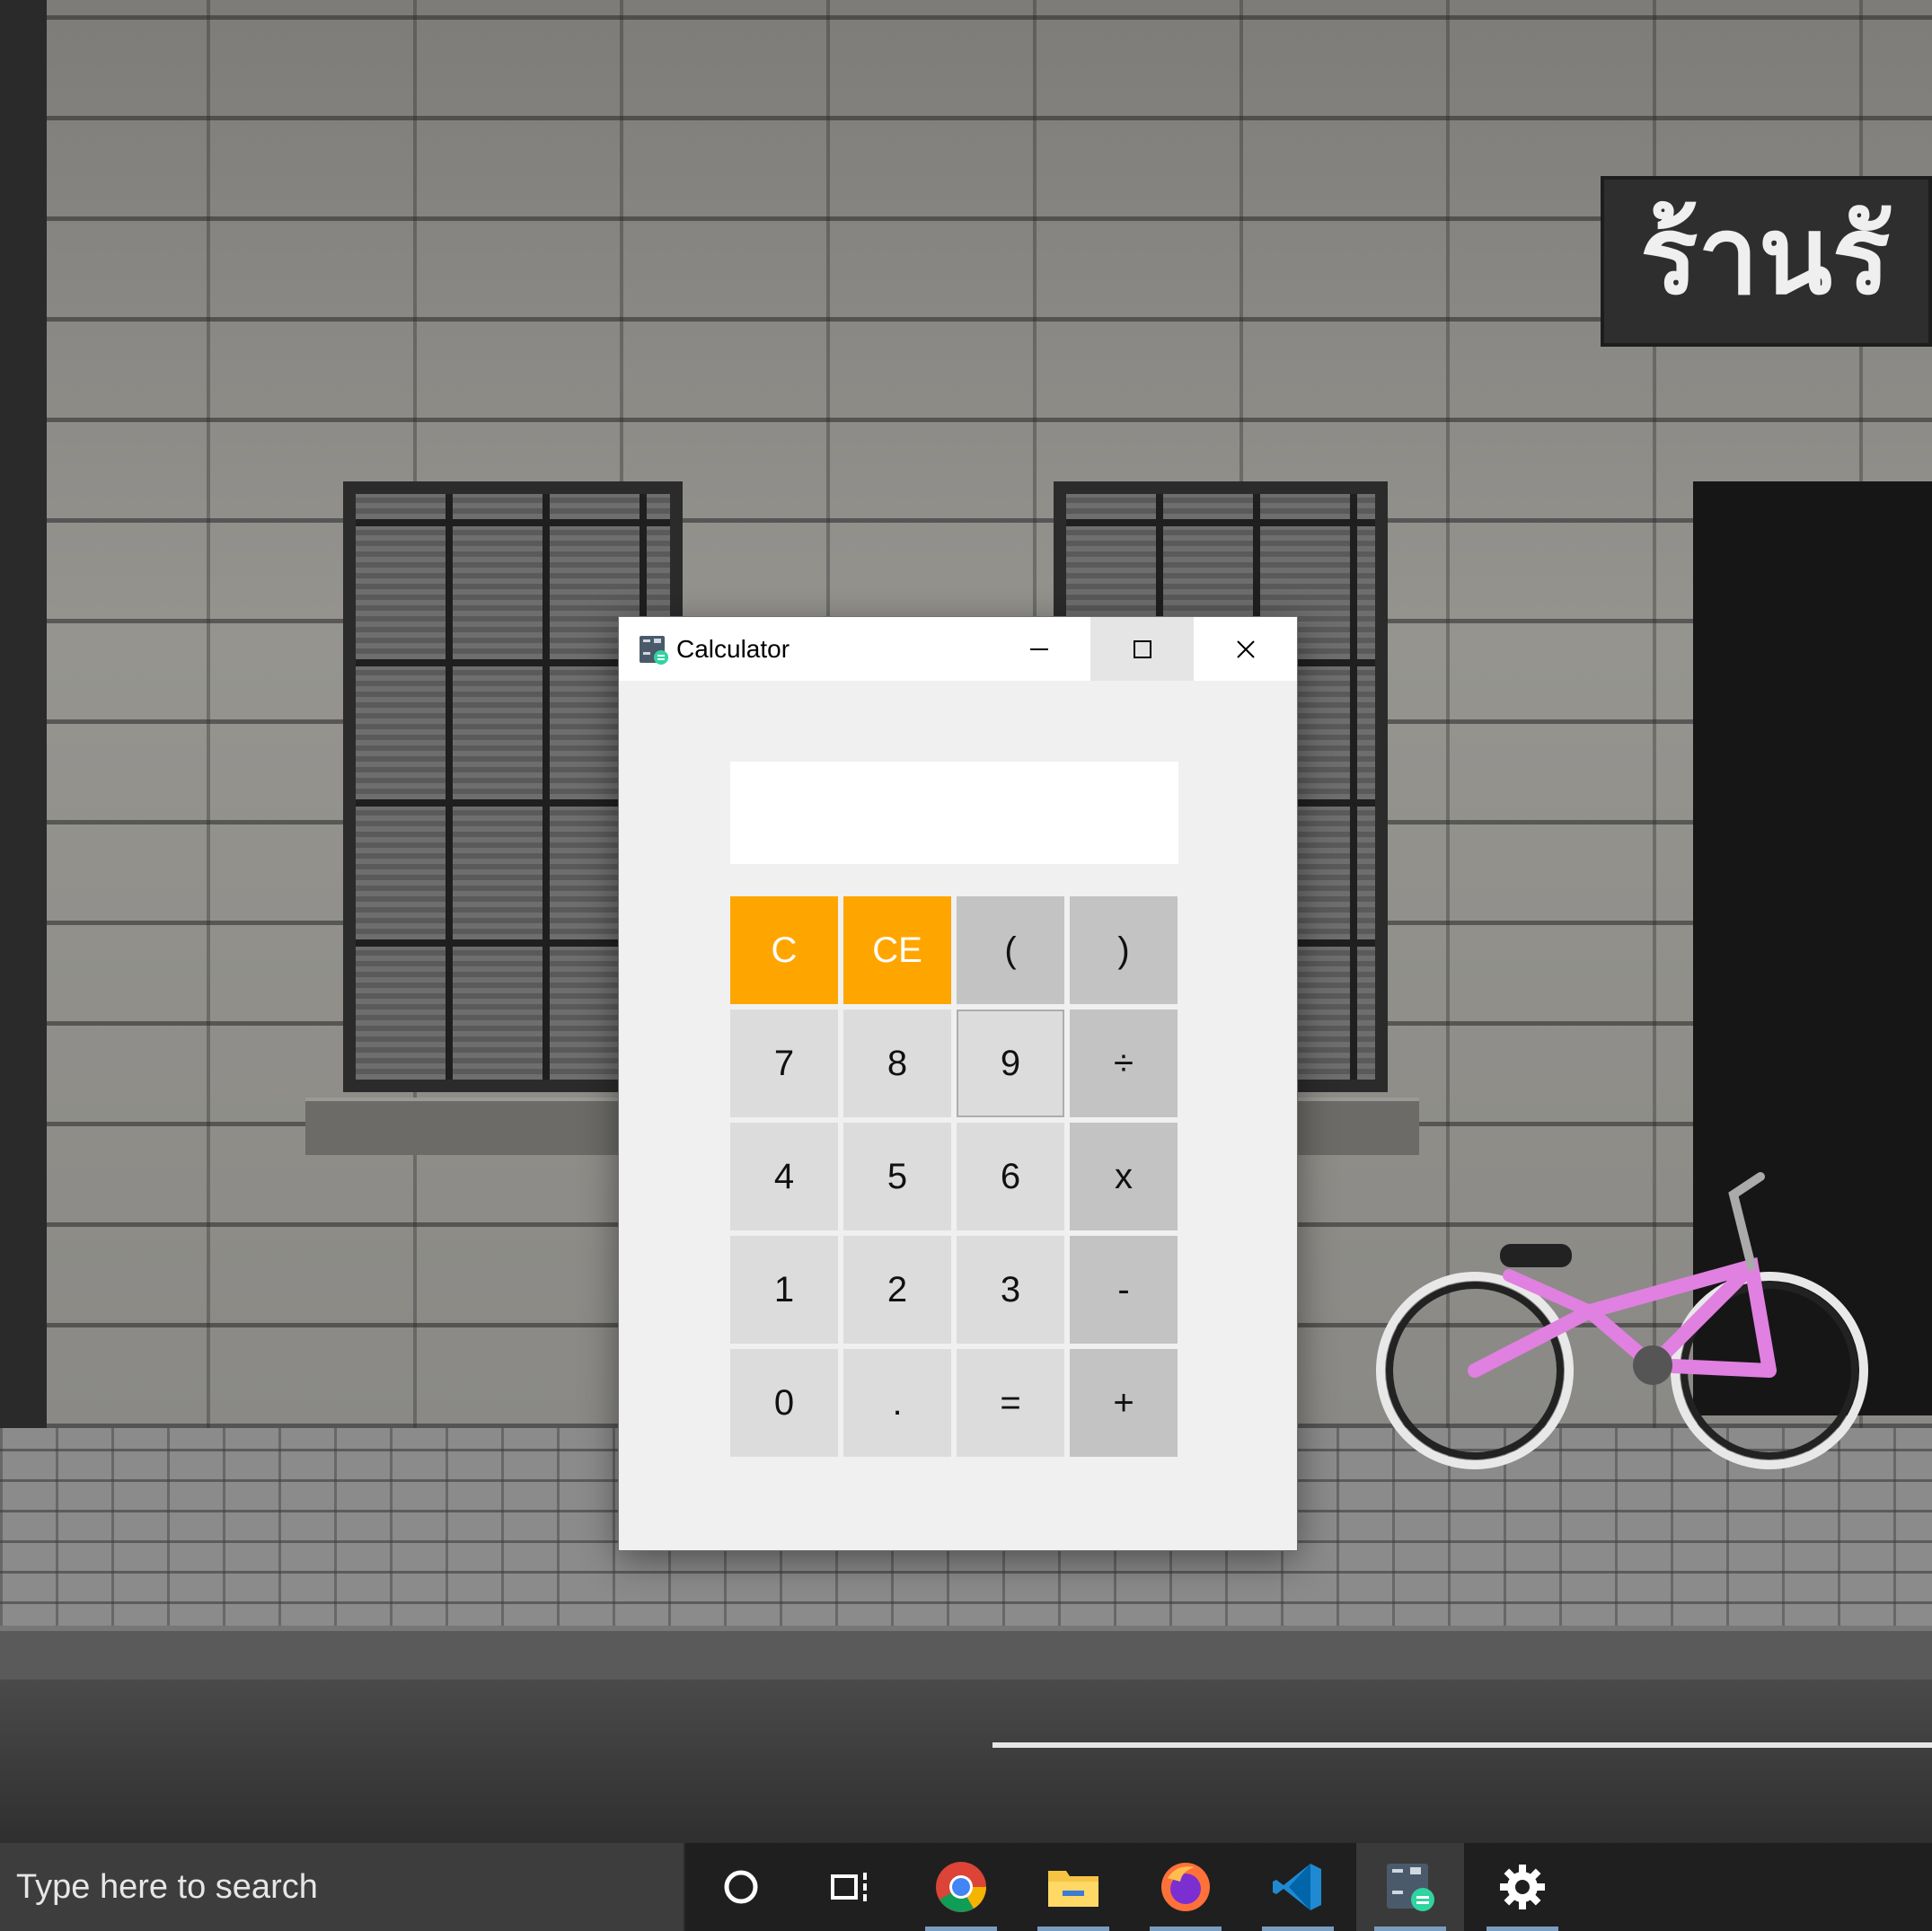 The height and width of the screenshot is (1931, 1932). What do you see at coordinates (1124, 1176) in the screenshot?
I see `multiply-button: x` at bounding box center [1124, 1176].